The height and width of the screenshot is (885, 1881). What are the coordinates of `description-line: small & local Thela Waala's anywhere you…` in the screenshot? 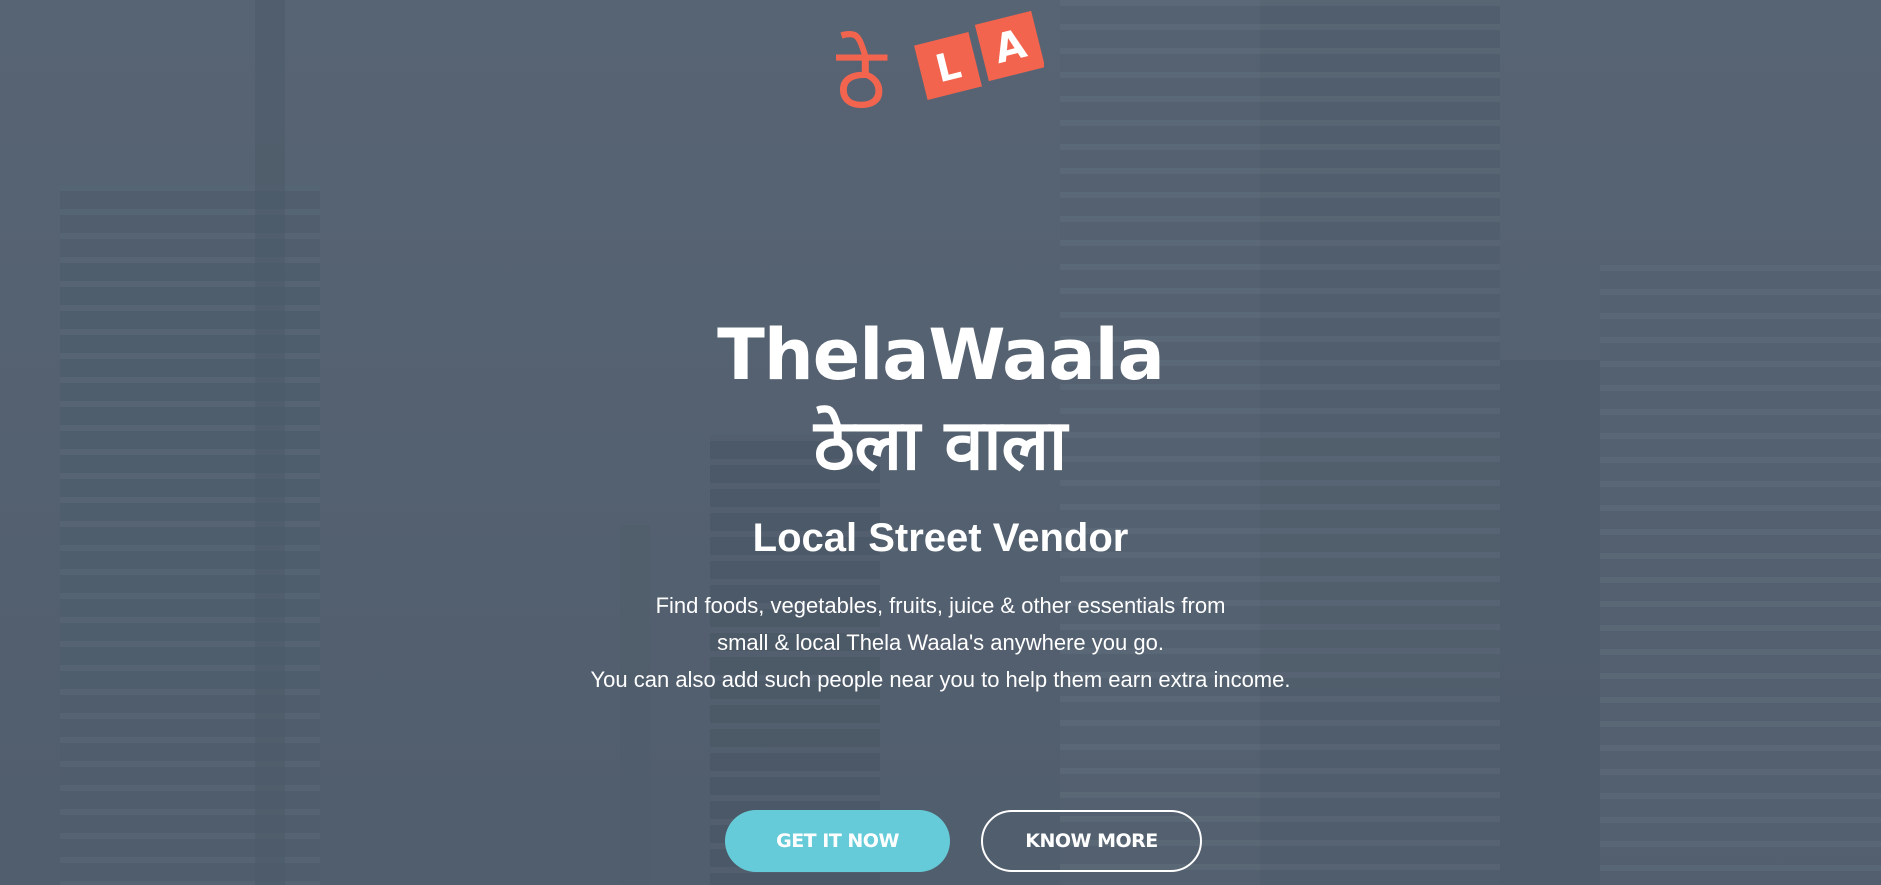 It's located at (940, 642).